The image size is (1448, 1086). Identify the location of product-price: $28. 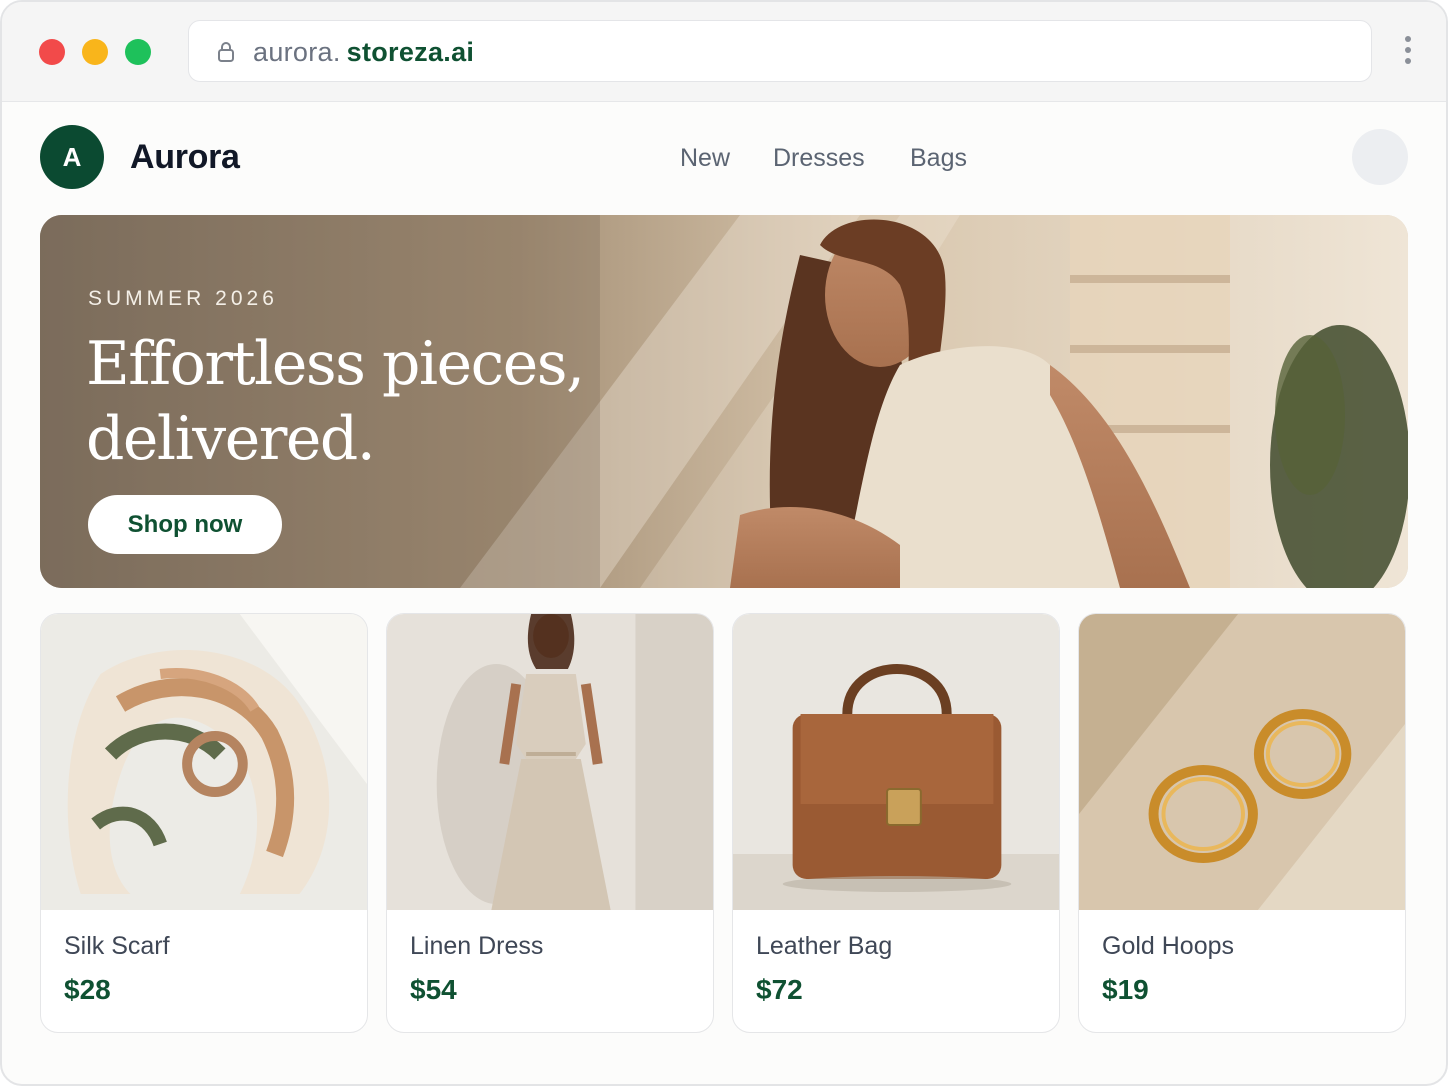
(87, 989).